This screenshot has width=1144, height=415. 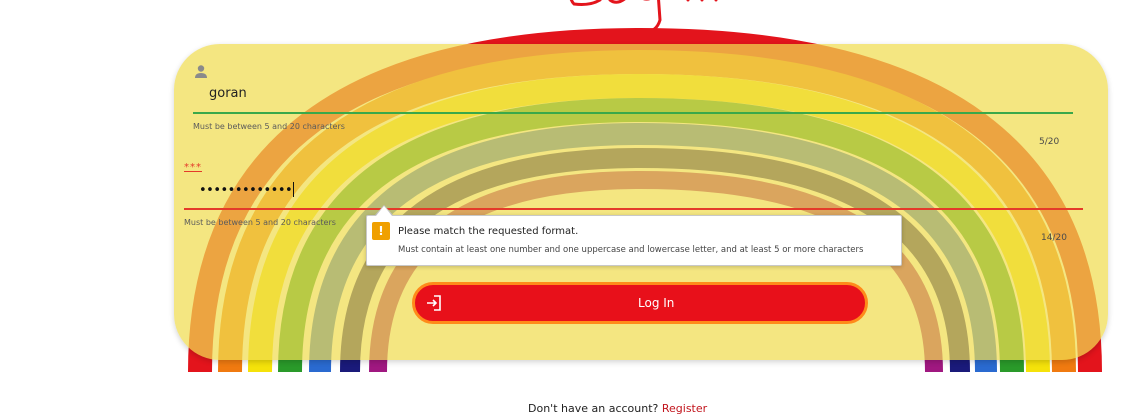 What do you see at coordinates (381, 231) in the screenshot?
I see `warning-icon: !` at bounding box center [381, 231].